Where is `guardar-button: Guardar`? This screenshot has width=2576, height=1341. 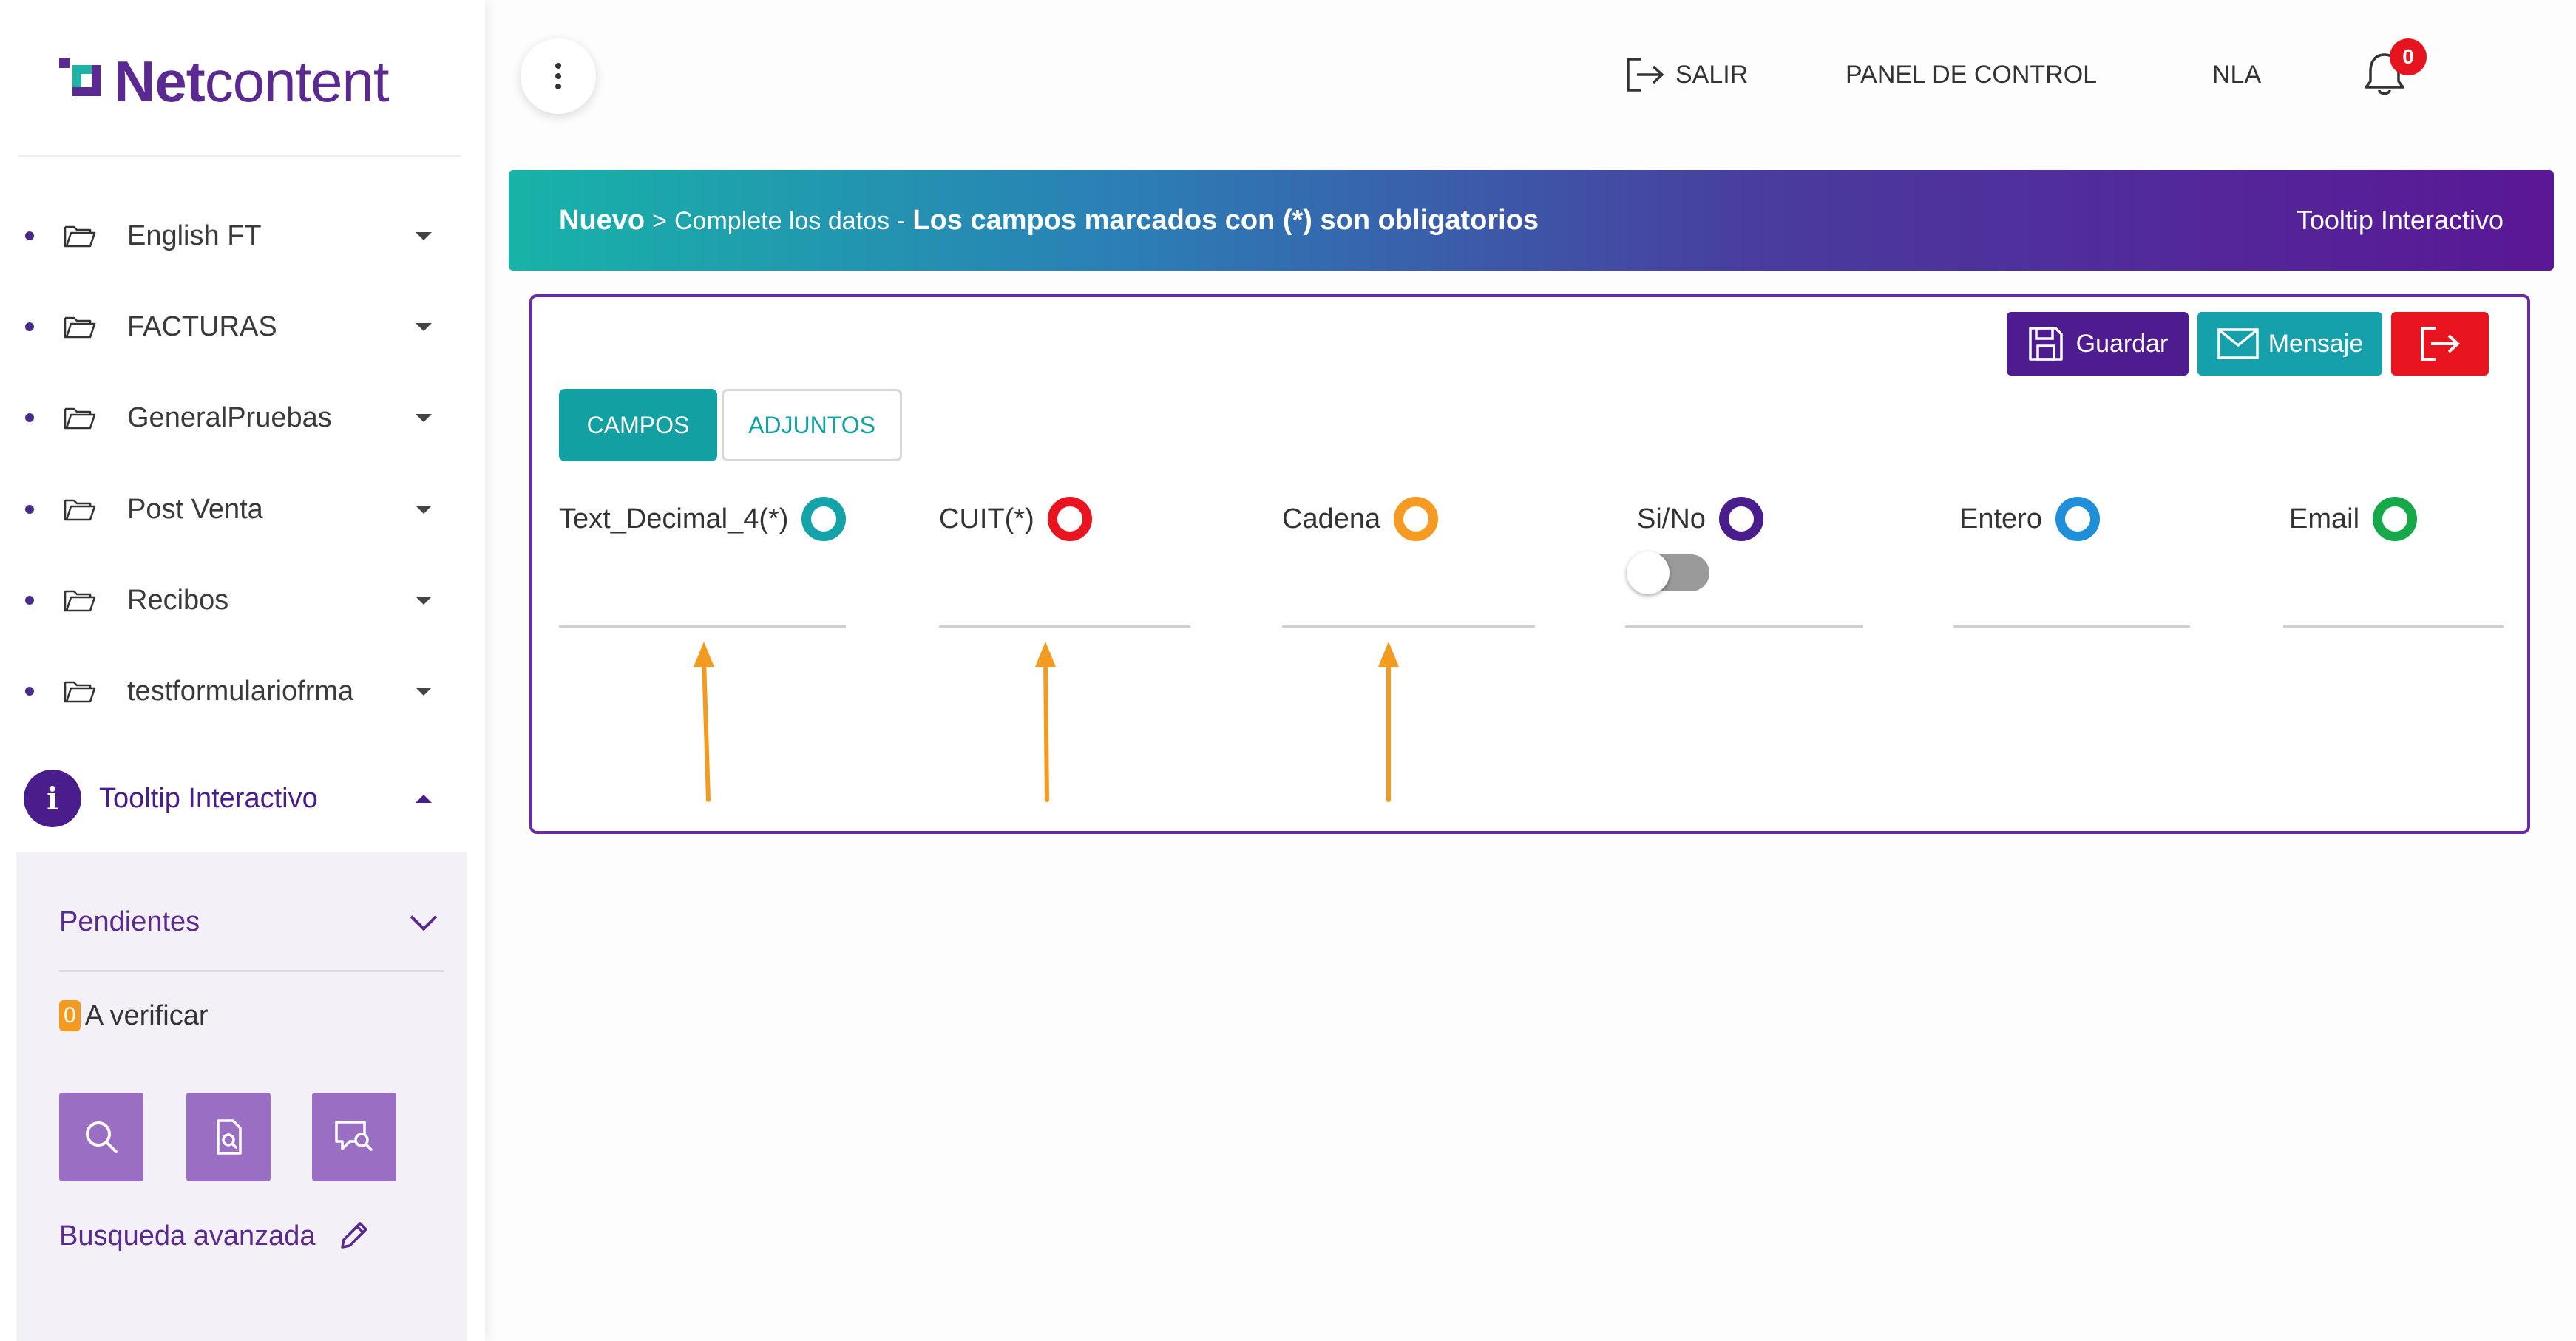 guardar-button: Guardar is located at coordinates (2098, 344).